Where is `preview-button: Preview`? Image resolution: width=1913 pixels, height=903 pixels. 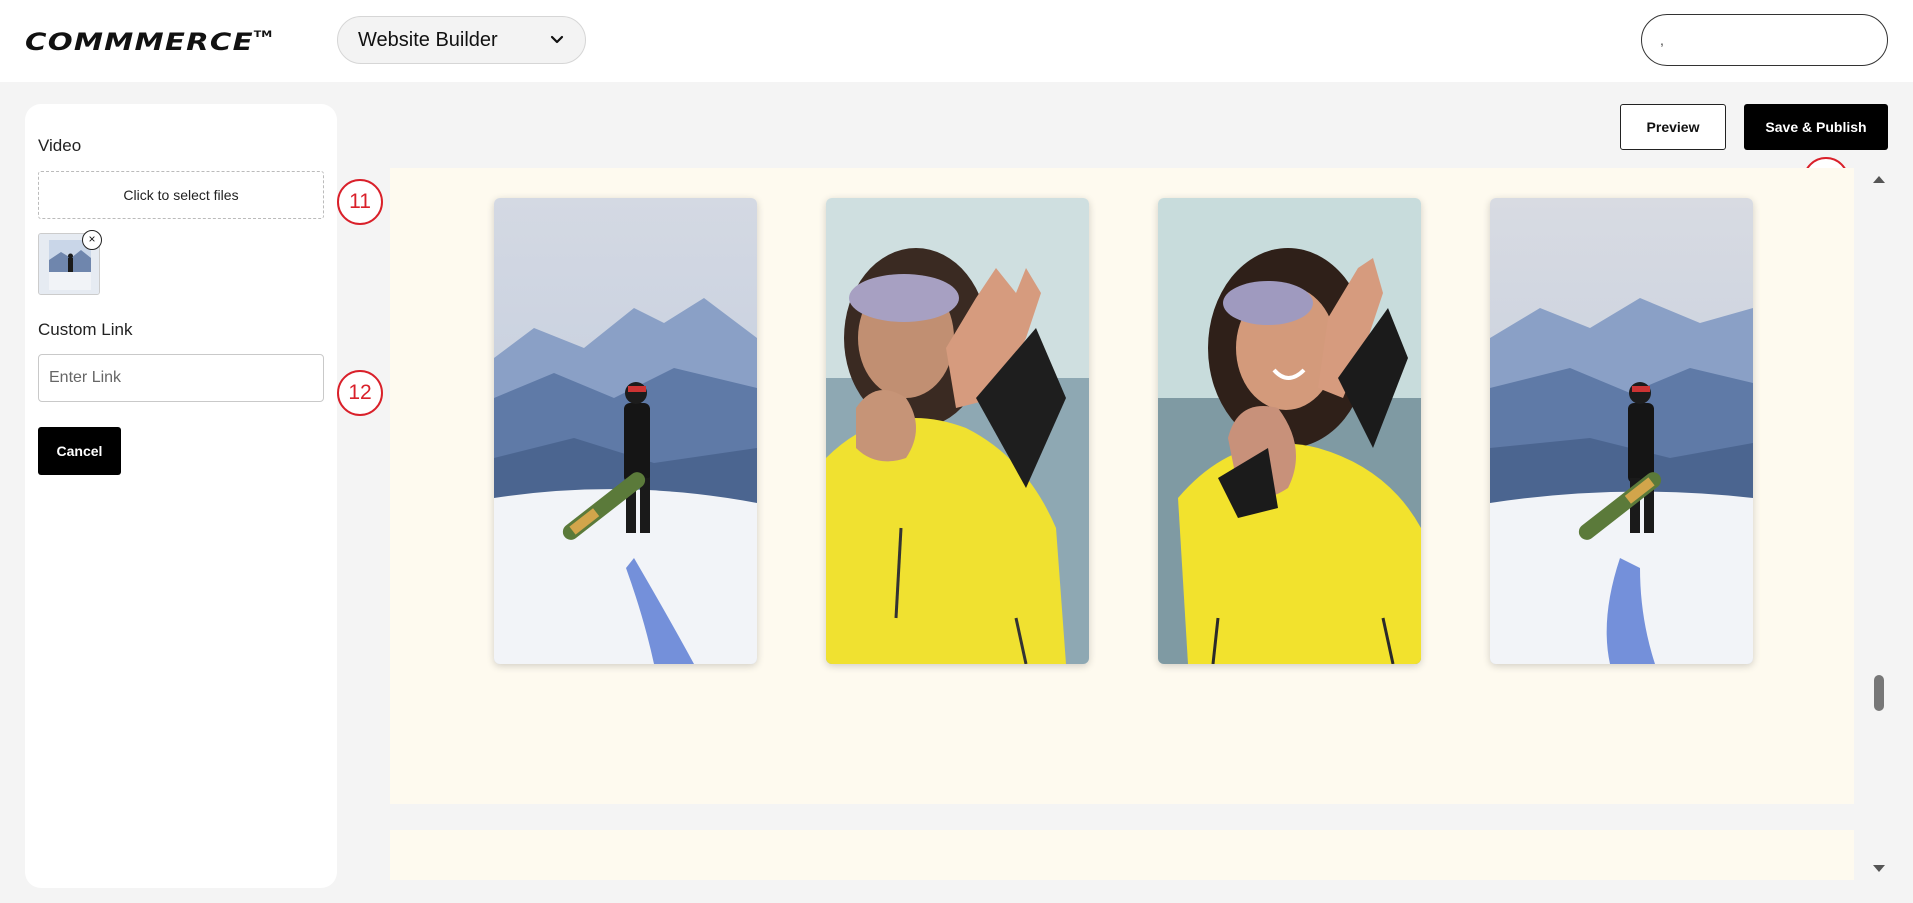 preview-button: Preview is located at coordinates (1673, 127).